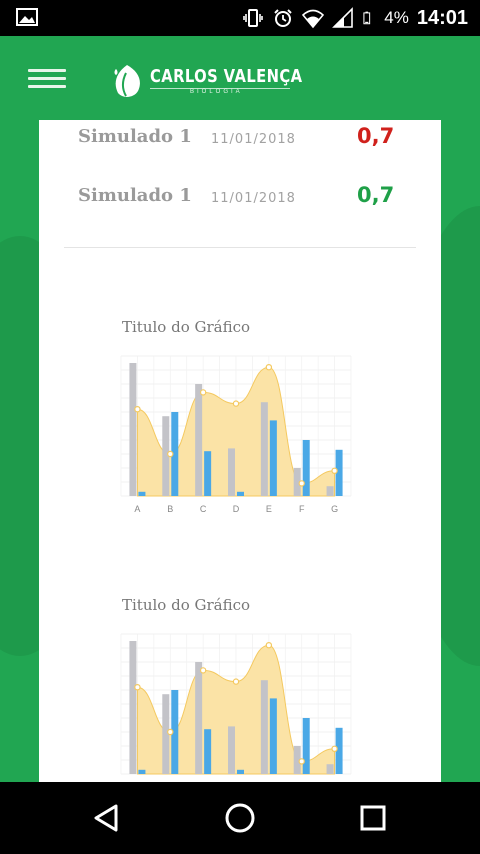  What do you see at coordinates (236, 704) in the screenshot?
I see `bar-chart: ABCDEFG` at bounding box center [236, 704].